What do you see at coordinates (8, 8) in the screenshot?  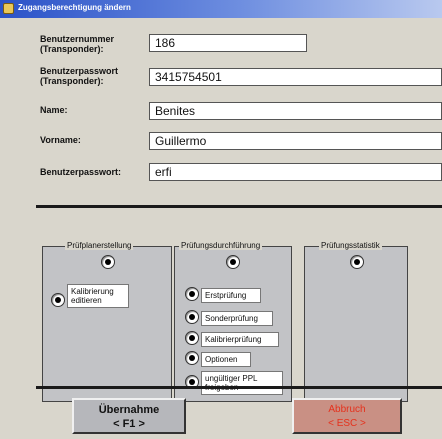 I see `app-icon` at bounding box center [8, 8].